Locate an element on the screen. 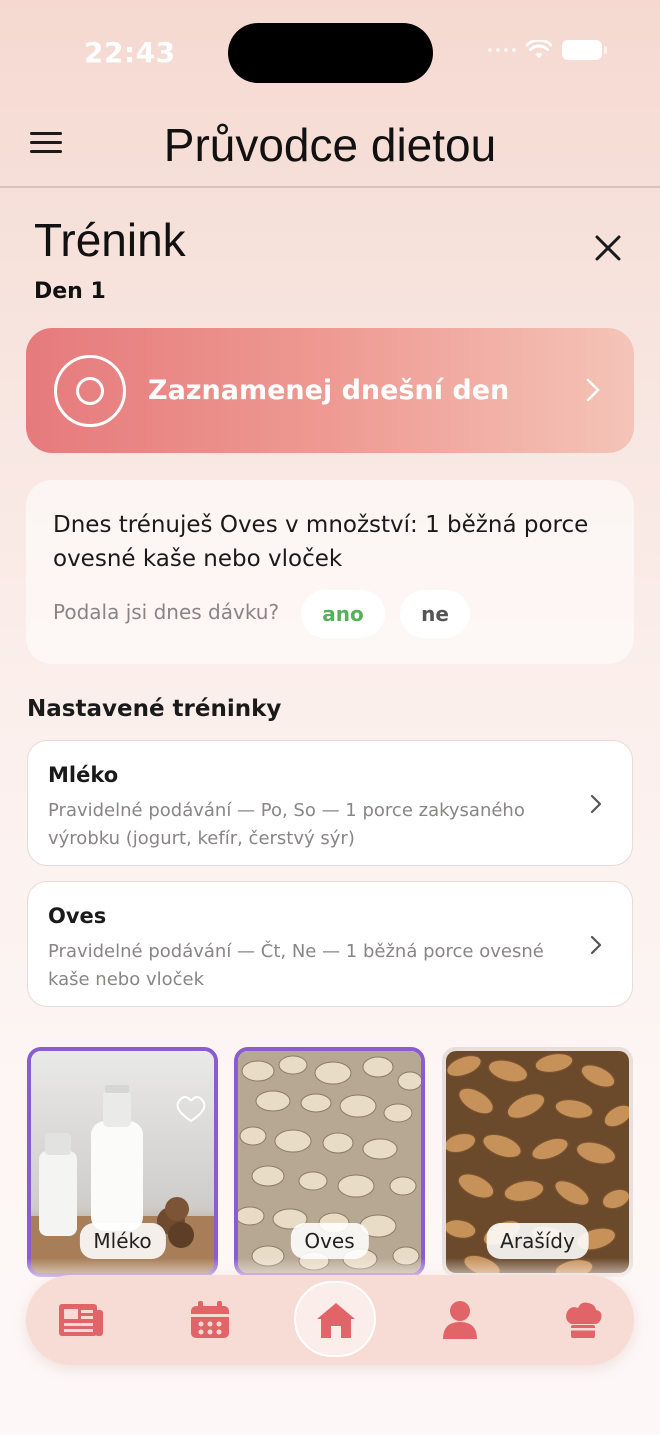 The width and height of the screenshot is (660, 1435). record-day-label: Zaznamenej dnešní den is located at coordinates (329, 390).